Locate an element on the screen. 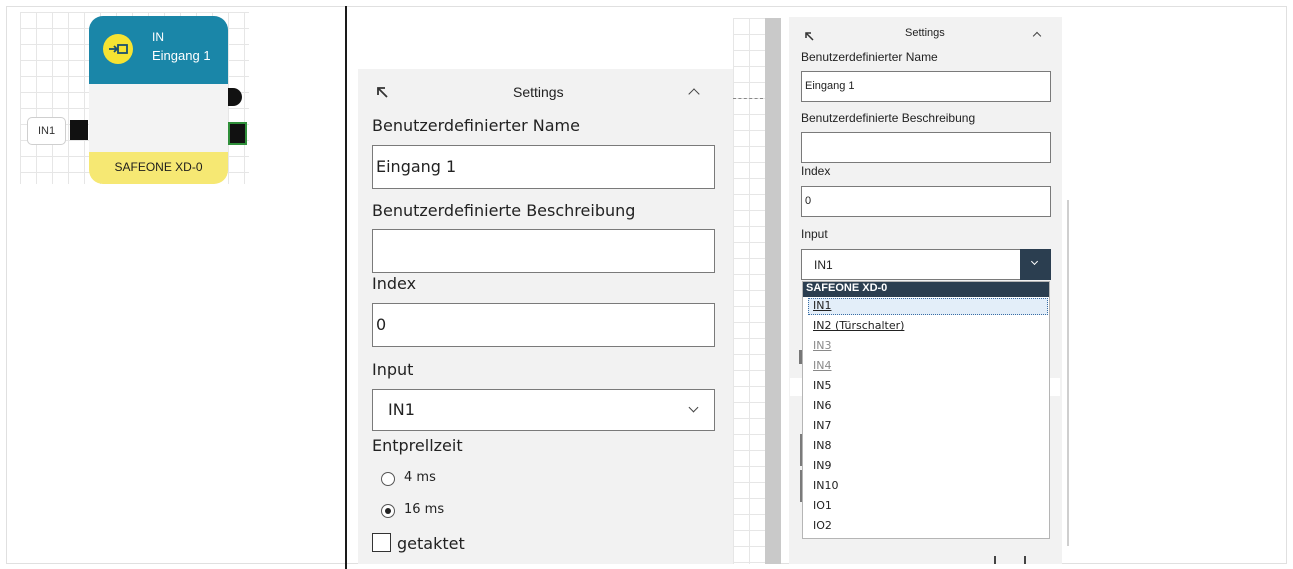 This screenshot has height=569, width=1293. radio-16ms-dot is located at coordinates (388, 511).